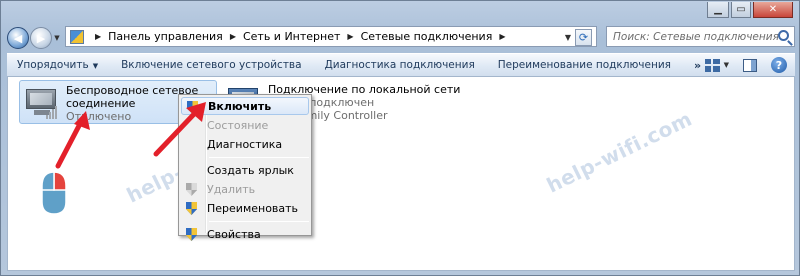 This screenshot has width=800, height=276. What do you see at coordinates (750, 65) in the screenshot?
I see `preview-pane-icon` at bounding box center [750, 65].